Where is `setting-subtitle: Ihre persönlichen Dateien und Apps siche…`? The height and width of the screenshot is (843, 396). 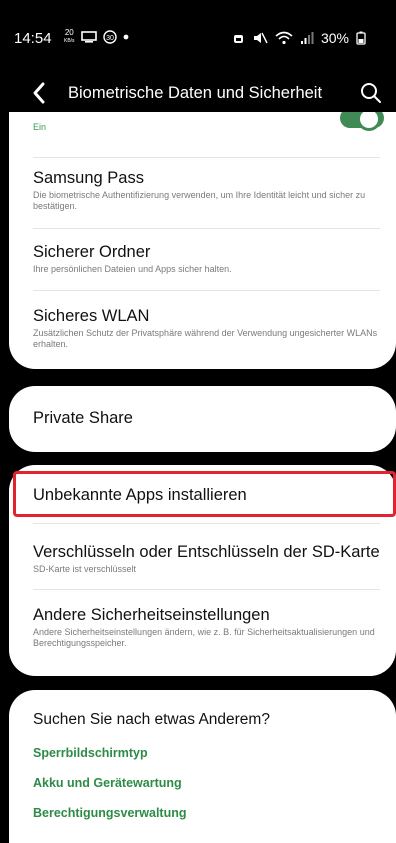
setting-subtitle: Ihre persönlichen Dateien und Apps siche… is located at coordinates (132, 269).